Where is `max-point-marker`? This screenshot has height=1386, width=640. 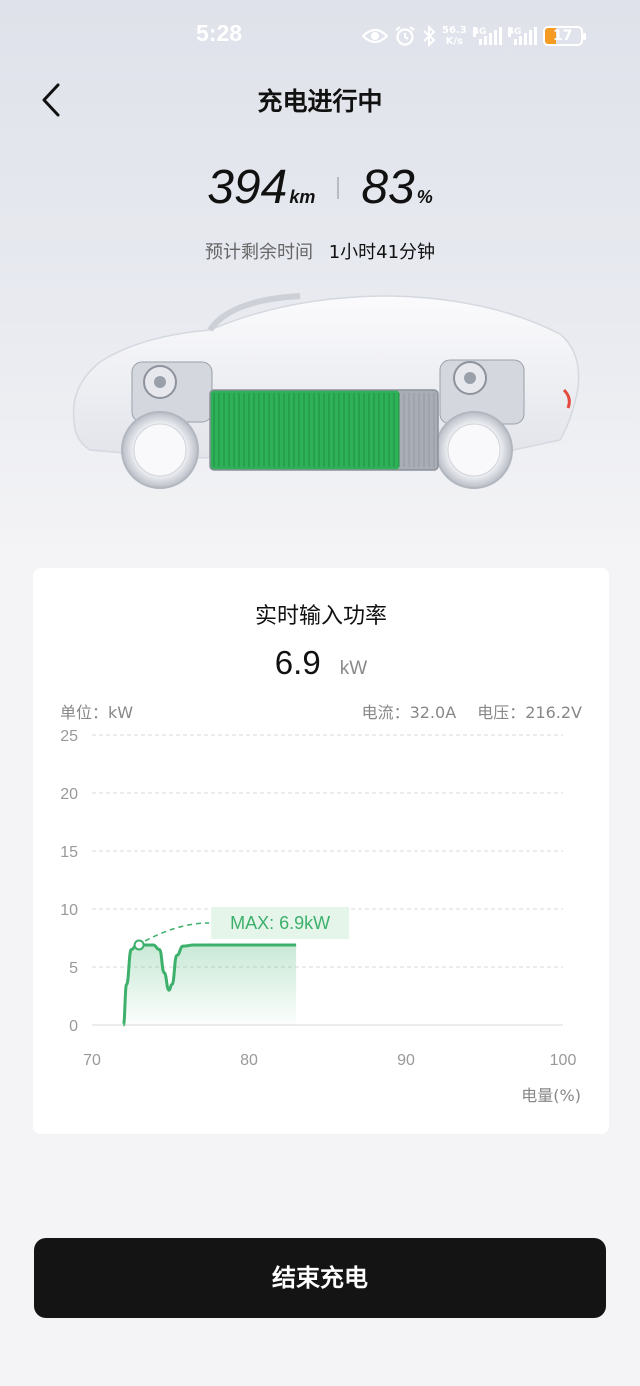 max-point-marker is located at coordinates (139, 945).